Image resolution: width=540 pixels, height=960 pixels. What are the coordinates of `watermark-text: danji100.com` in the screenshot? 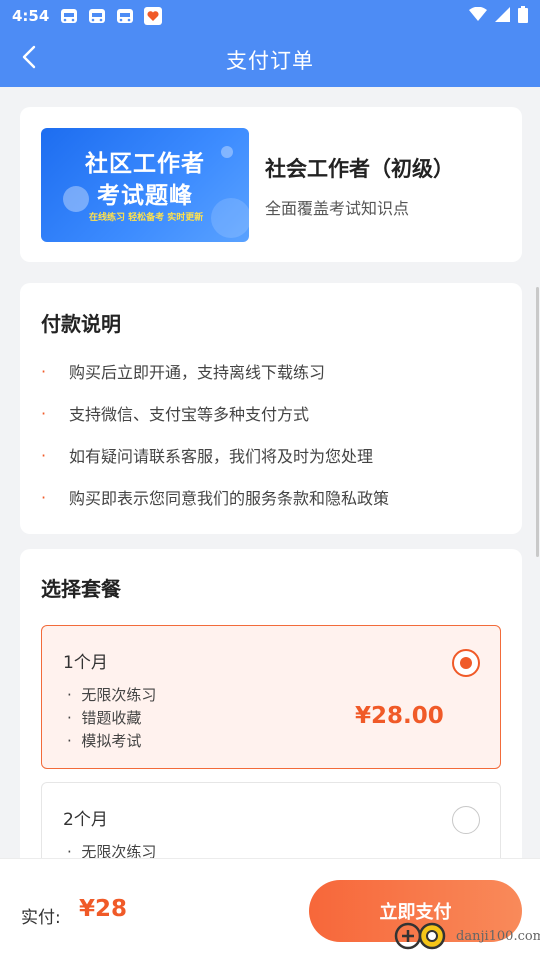 It's located at (498, 936).